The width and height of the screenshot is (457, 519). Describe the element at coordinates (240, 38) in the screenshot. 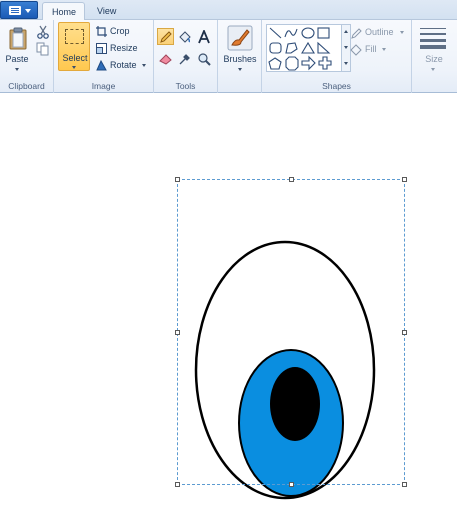

I see `brushes-icon` at that location.